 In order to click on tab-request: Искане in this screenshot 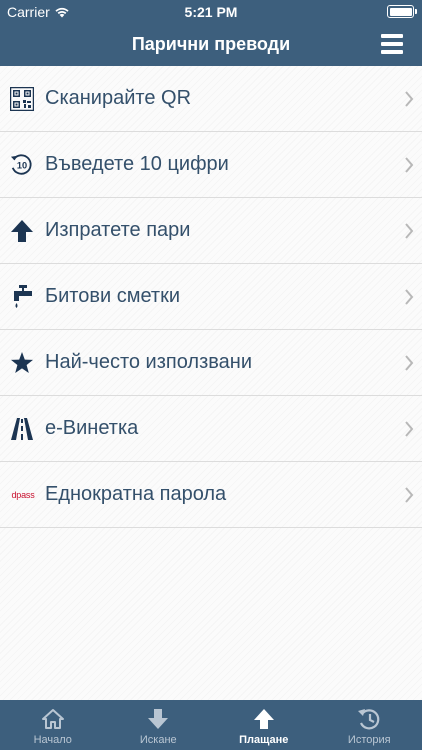, I will do `click(159, 725)`.